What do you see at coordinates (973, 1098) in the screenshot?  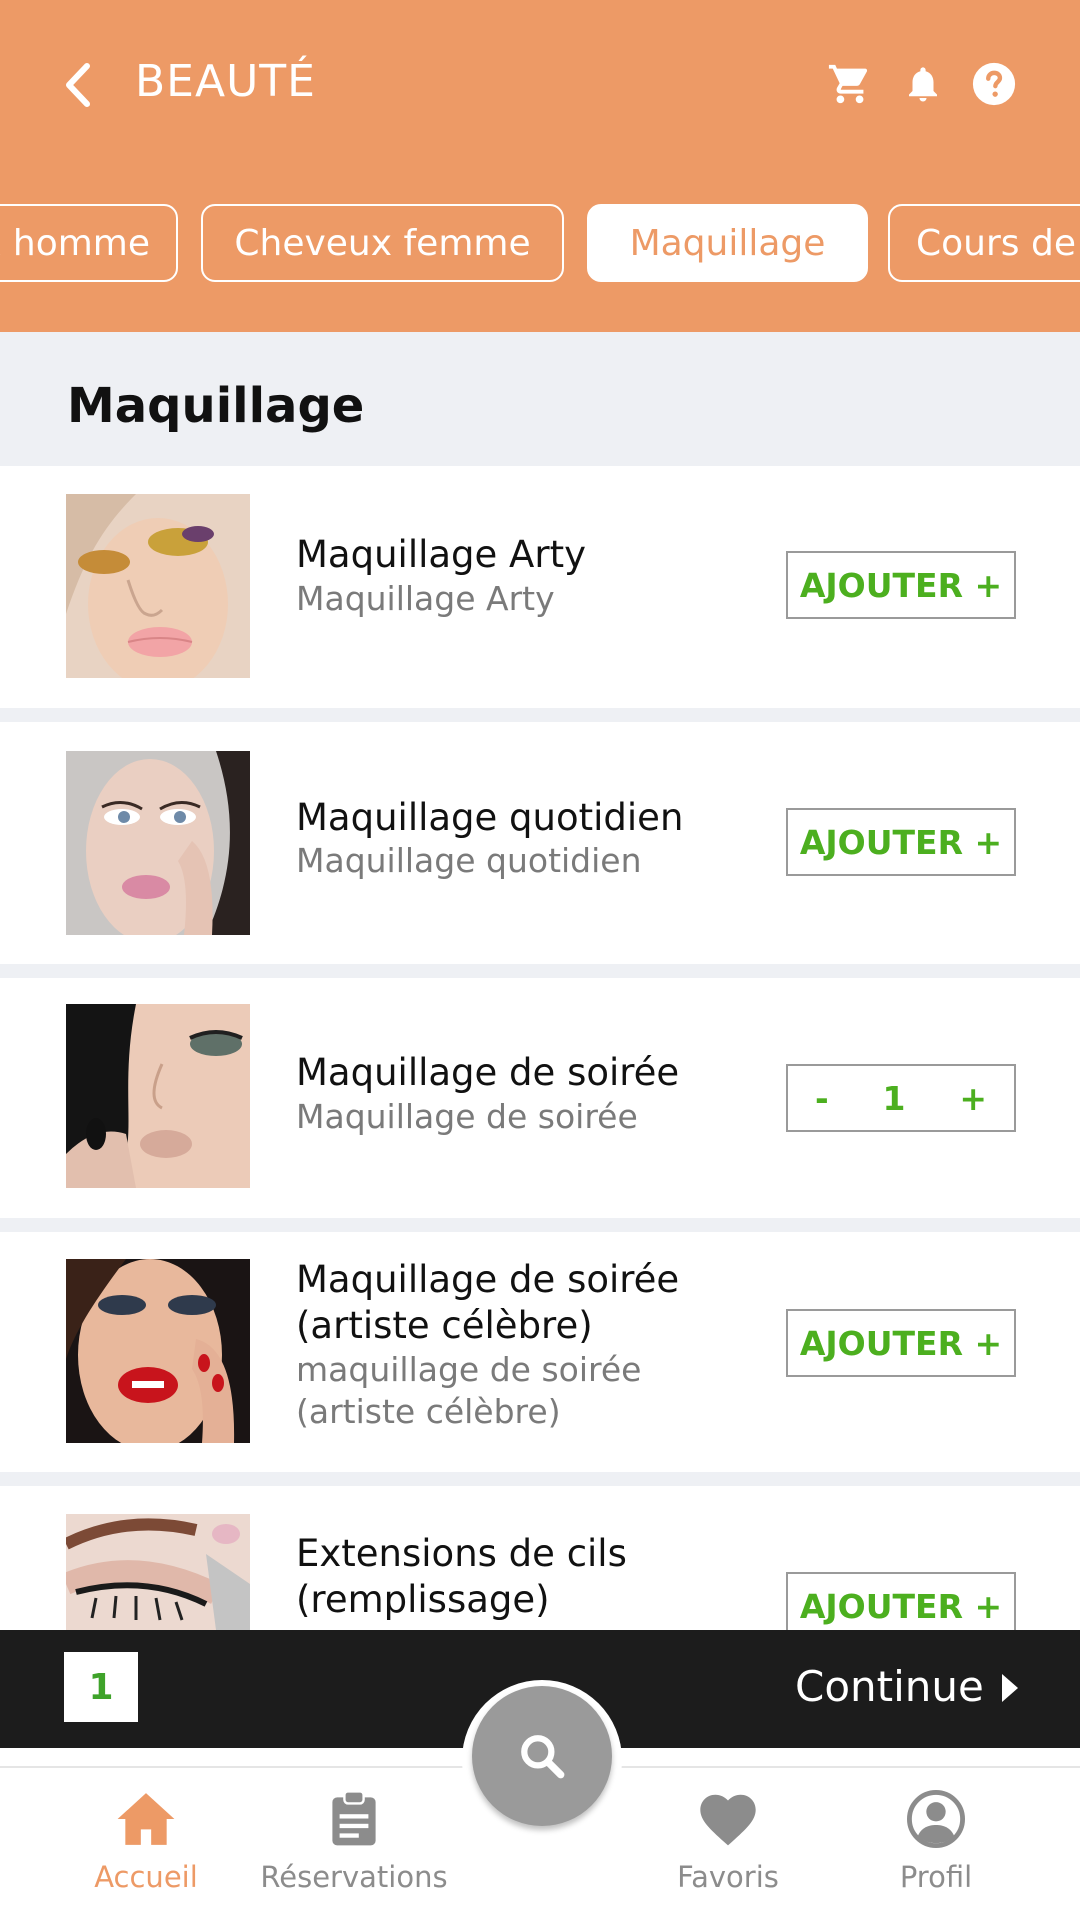 I see `increment-button: +` at bounding box center [973, 1098].